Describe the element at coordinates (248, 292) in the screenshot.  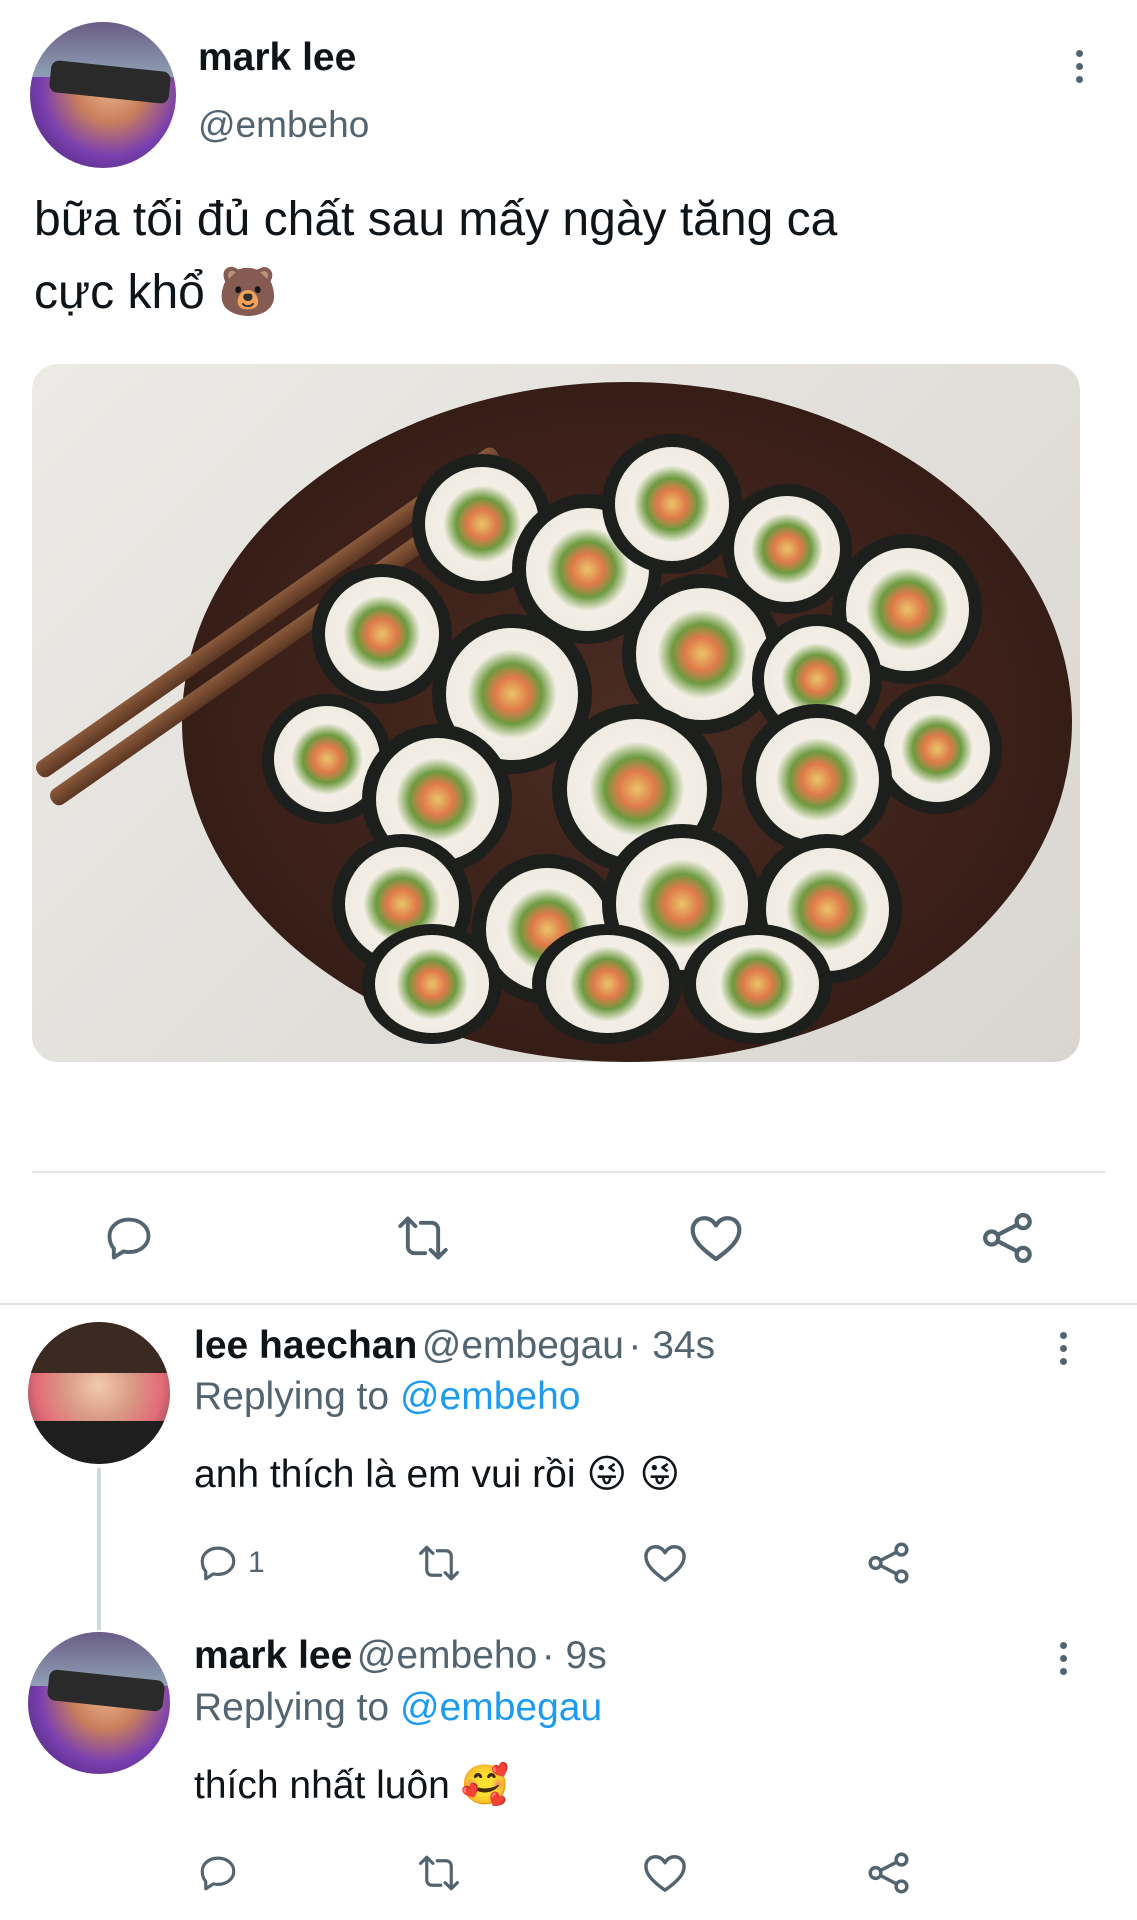
I see `bear-emoji: 🐻` at that location.